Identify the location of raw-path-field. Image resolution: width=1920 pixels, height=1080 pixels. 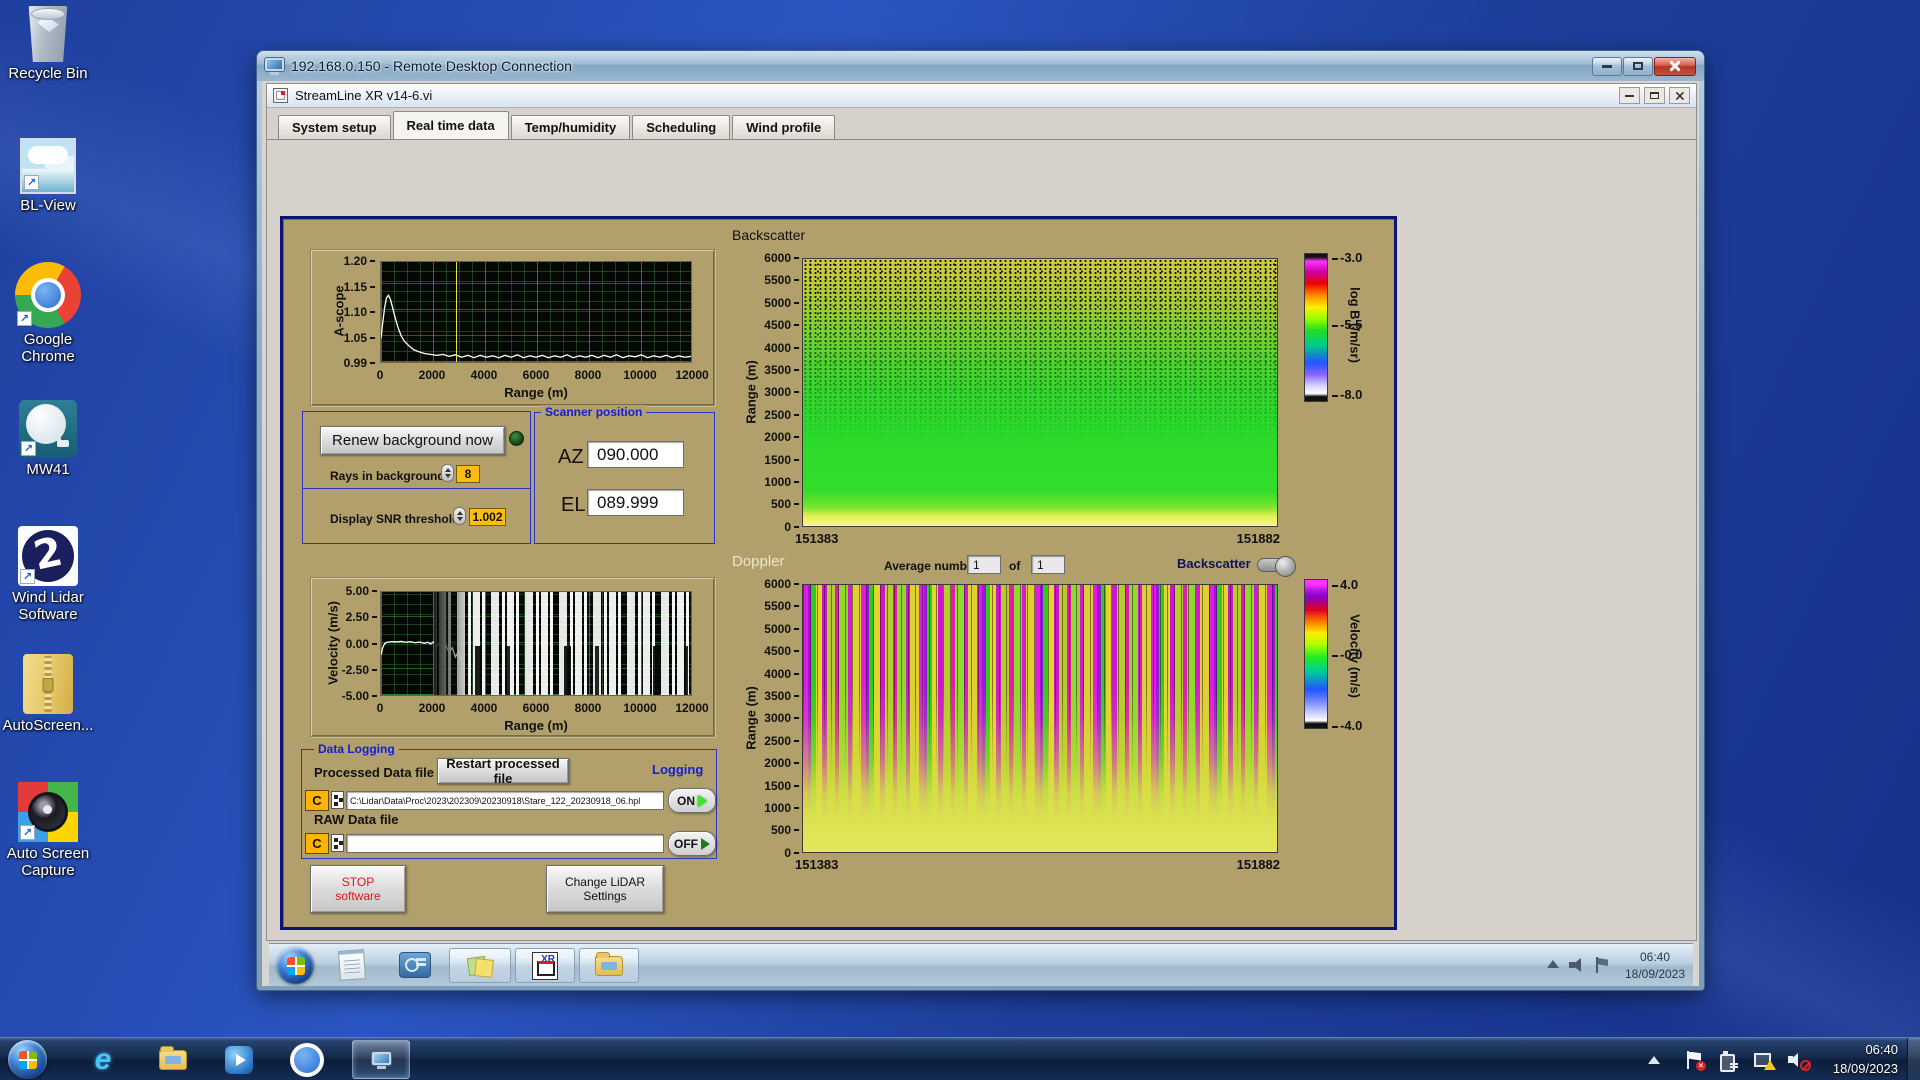
(505, 843).